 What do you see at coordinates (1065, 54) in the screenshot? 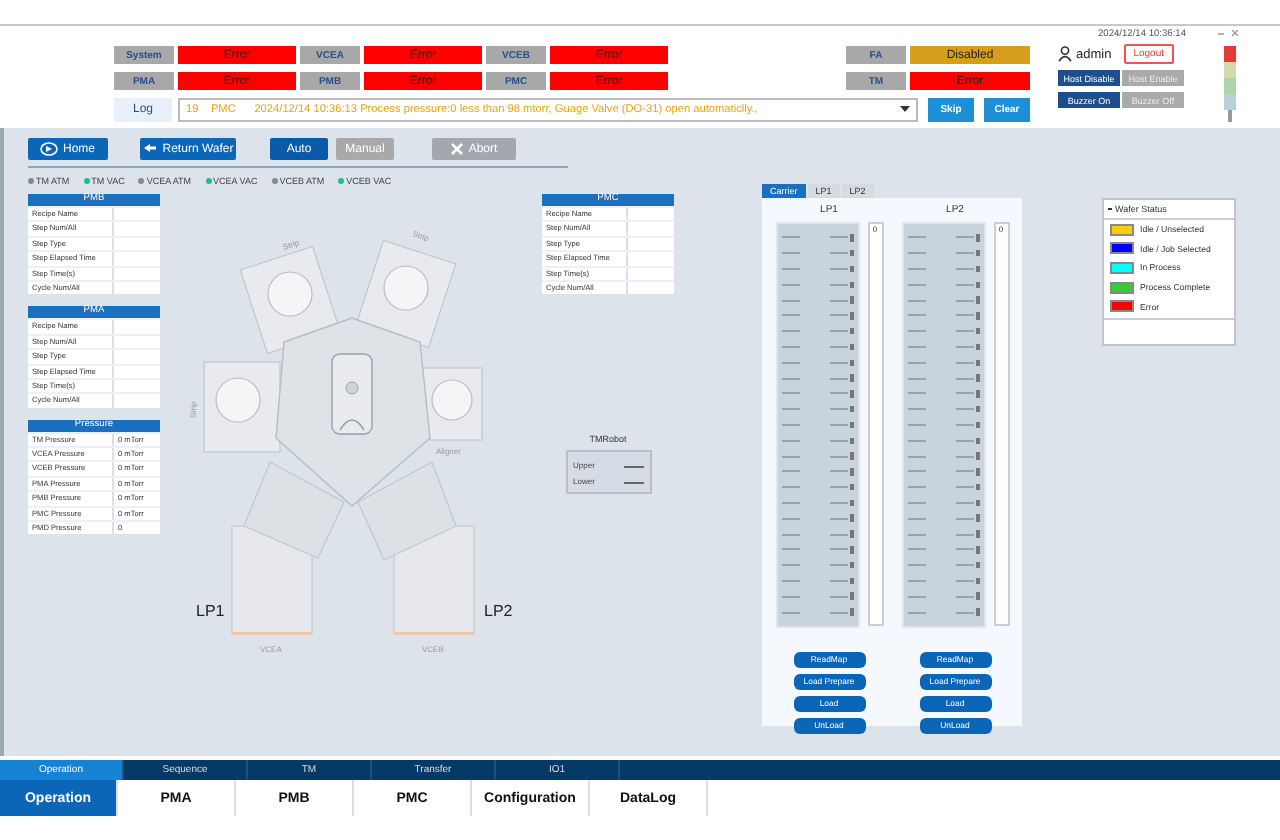
I see `user-icon` at bounding box center [1065, 54].